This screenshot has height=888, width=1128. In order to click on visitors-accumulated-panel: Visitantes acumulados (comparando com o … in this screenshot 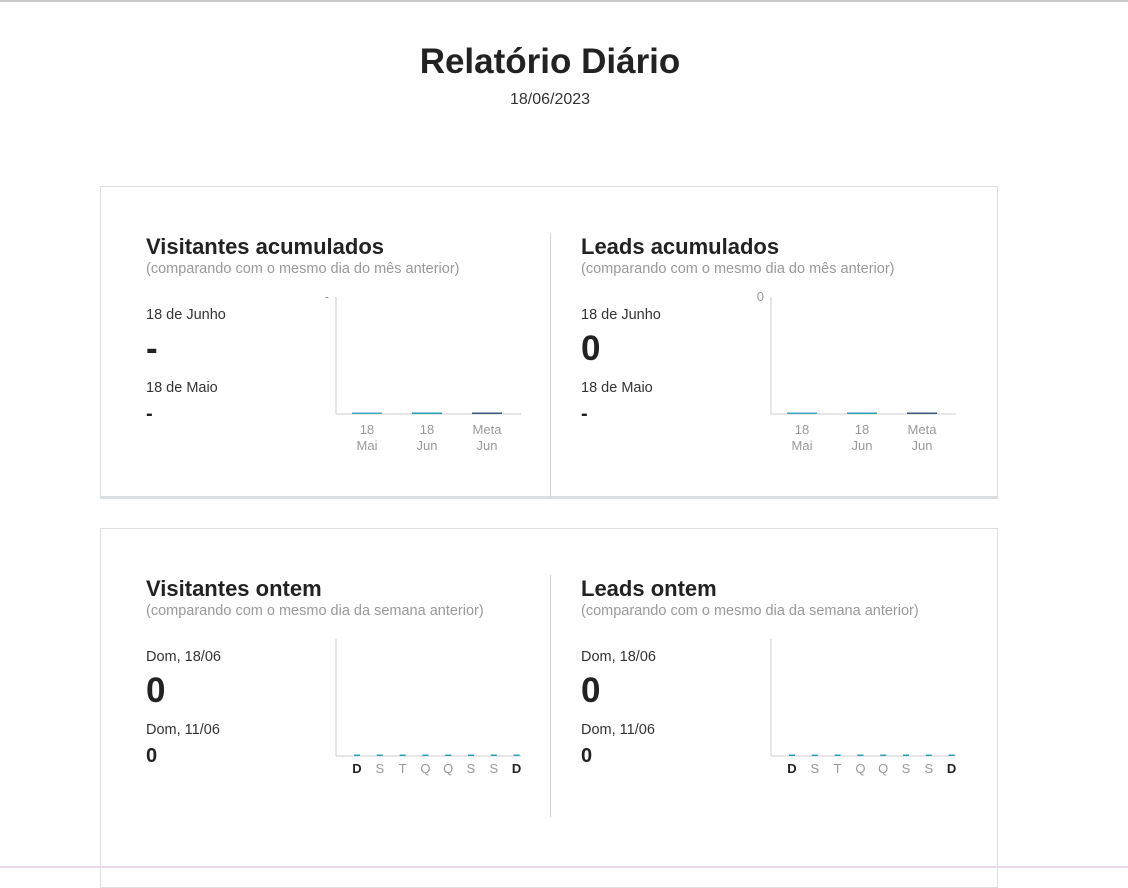, I will do `click(325, 341)`.